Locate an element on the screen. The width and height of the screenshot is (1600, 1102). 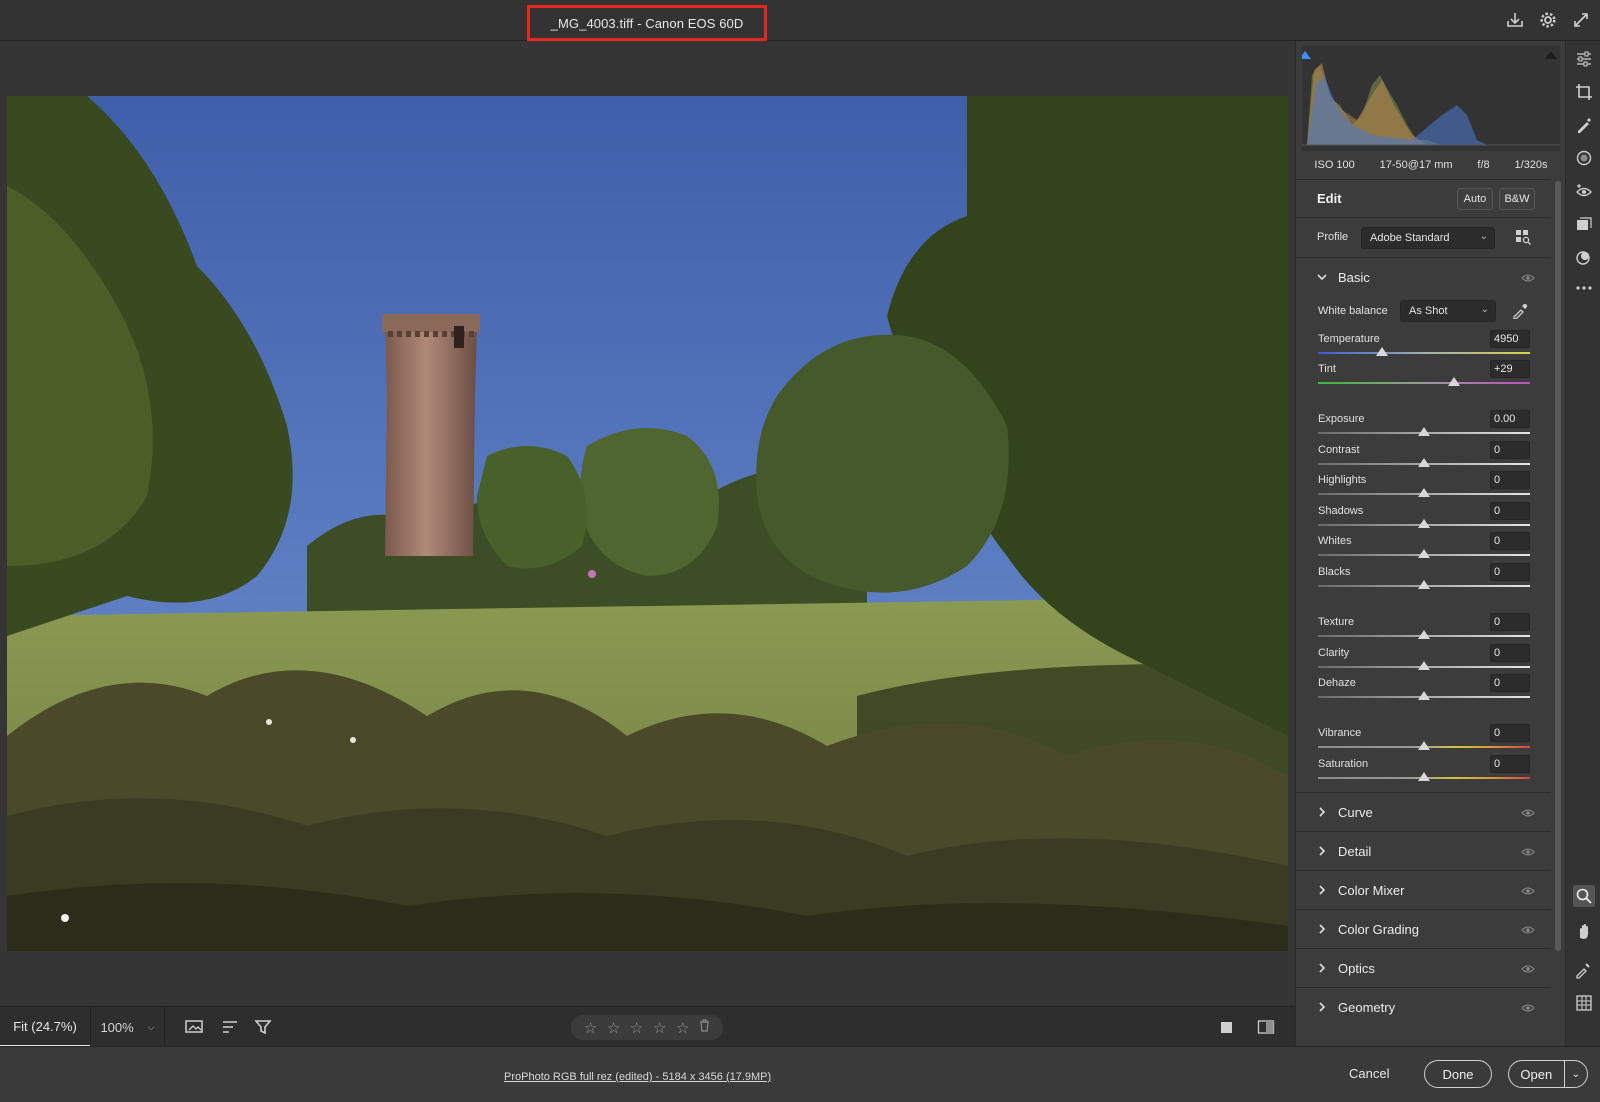
mask-icon is located at coordinates (1584, 158).